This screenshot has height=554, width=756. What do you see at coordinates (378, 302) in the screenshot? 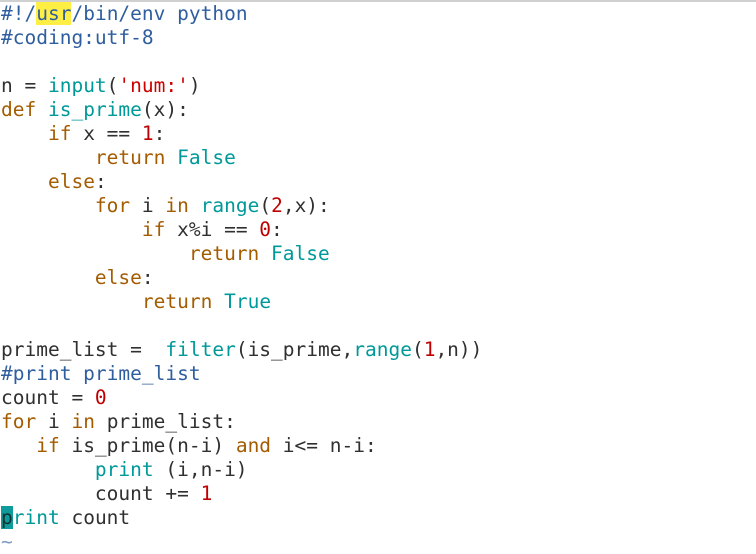
I see `code-line: return True` at bounding box center [378, 302].